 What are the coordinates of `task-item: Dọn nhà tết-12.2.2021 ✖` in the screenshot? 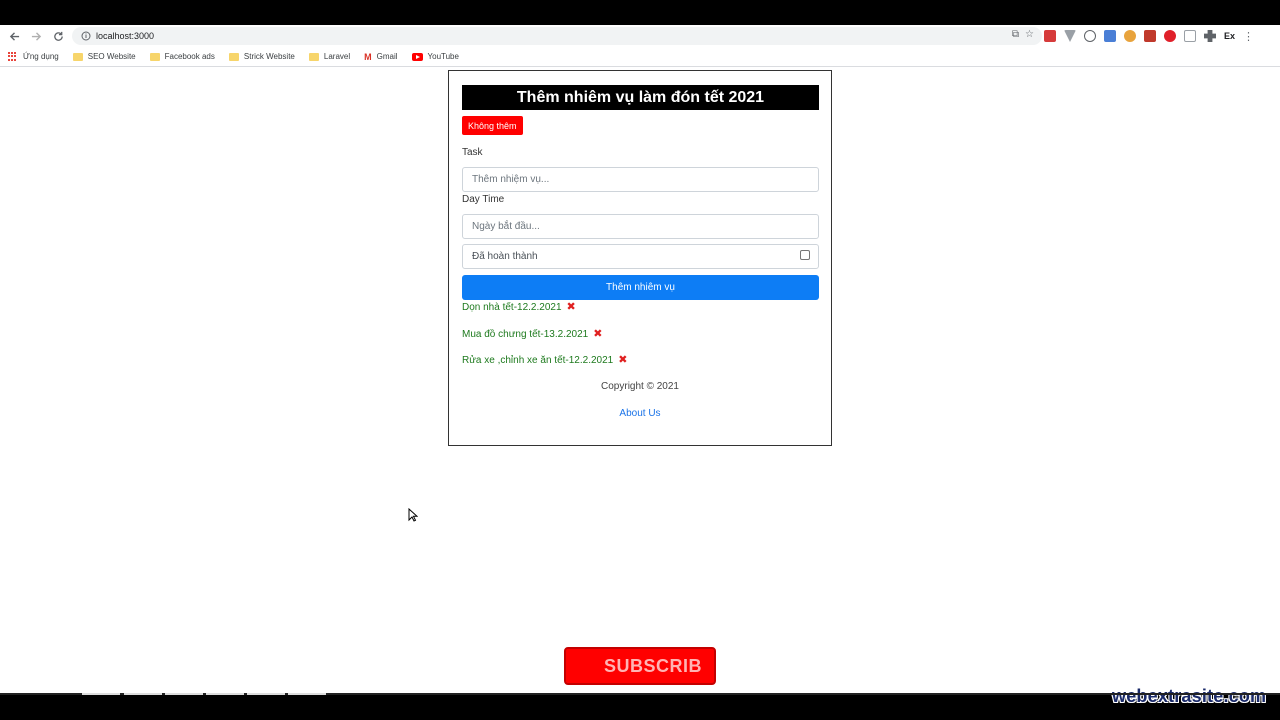 It's located at (519, 308).